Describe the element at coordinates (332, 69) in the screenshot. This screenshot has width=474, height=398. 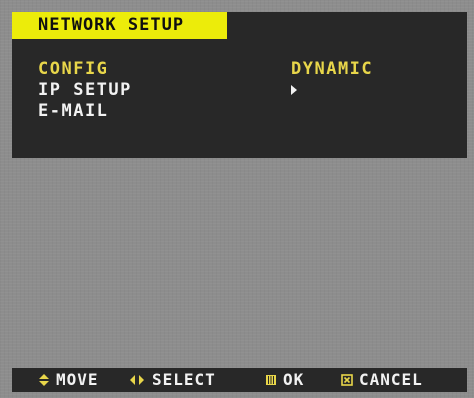
I see `config-mode-value: DYNAMIC` at that location.